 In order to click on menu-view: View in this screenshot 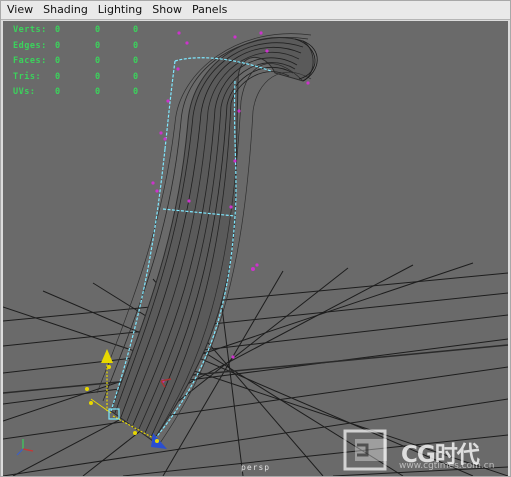, I will do `click(19, 10)`.